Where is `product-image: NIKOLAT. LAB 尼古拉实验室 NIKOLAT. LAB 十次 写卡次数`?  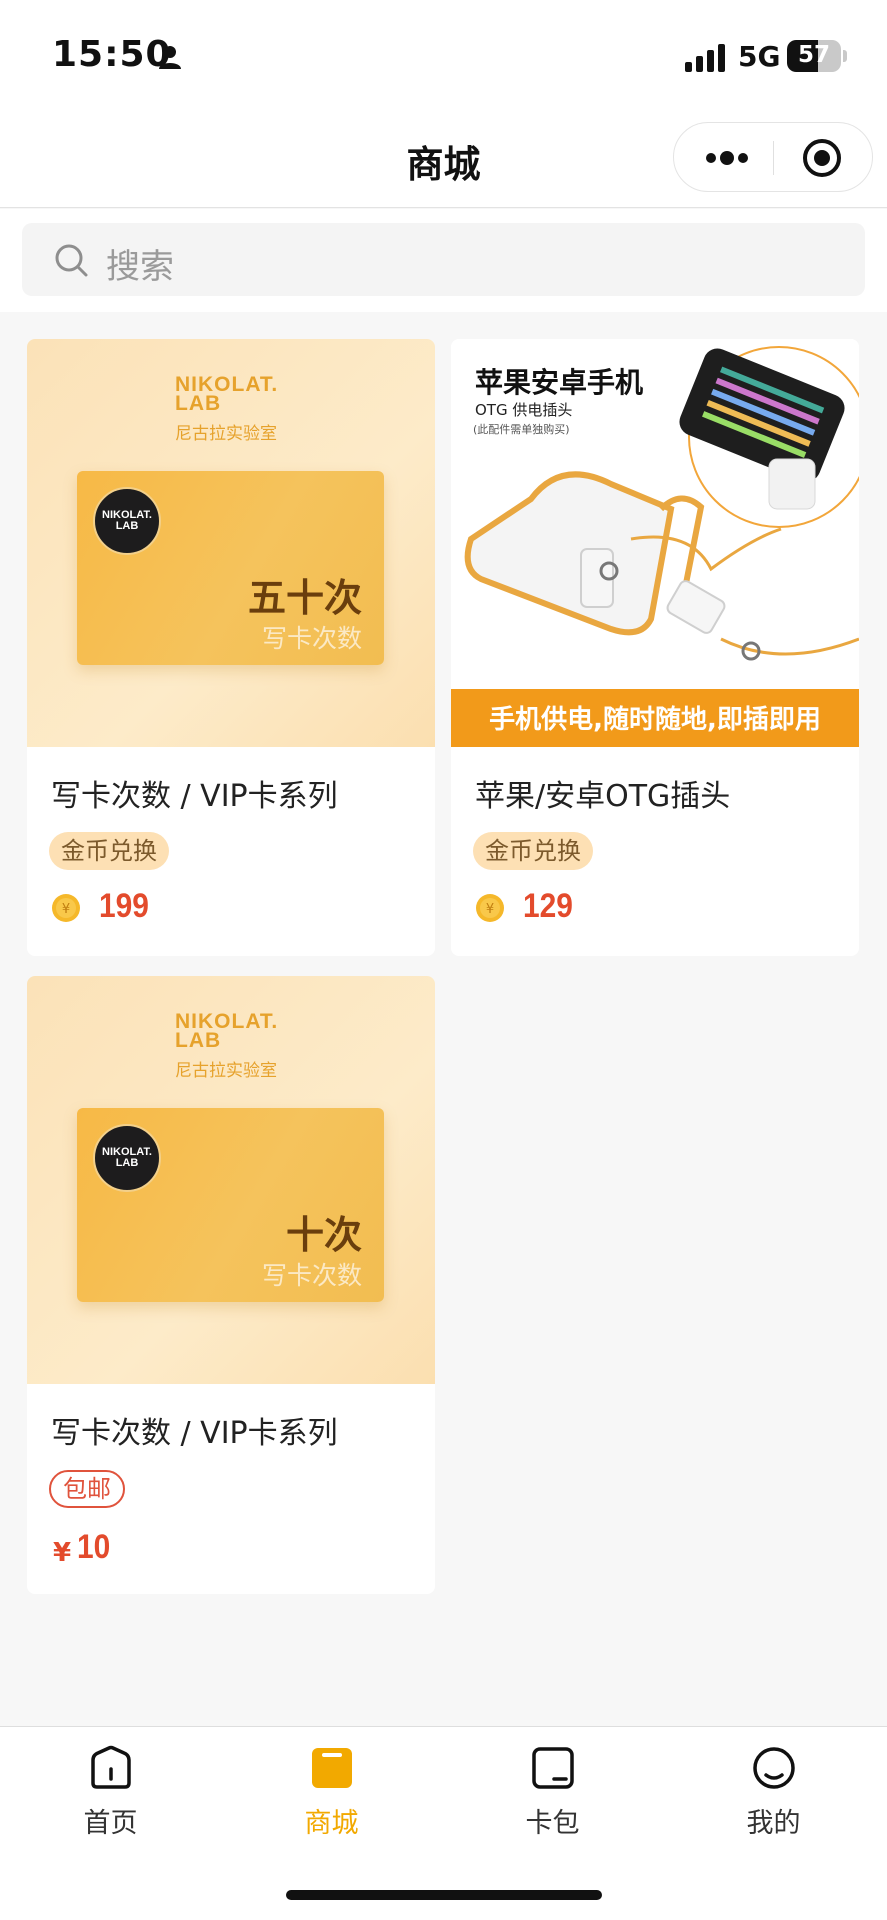 product-image: NIKOLAT. LAB 尼古拉实验室 NIKOLAT. LAB 十次 写卡次数 is located at coordinates (231, 1180).